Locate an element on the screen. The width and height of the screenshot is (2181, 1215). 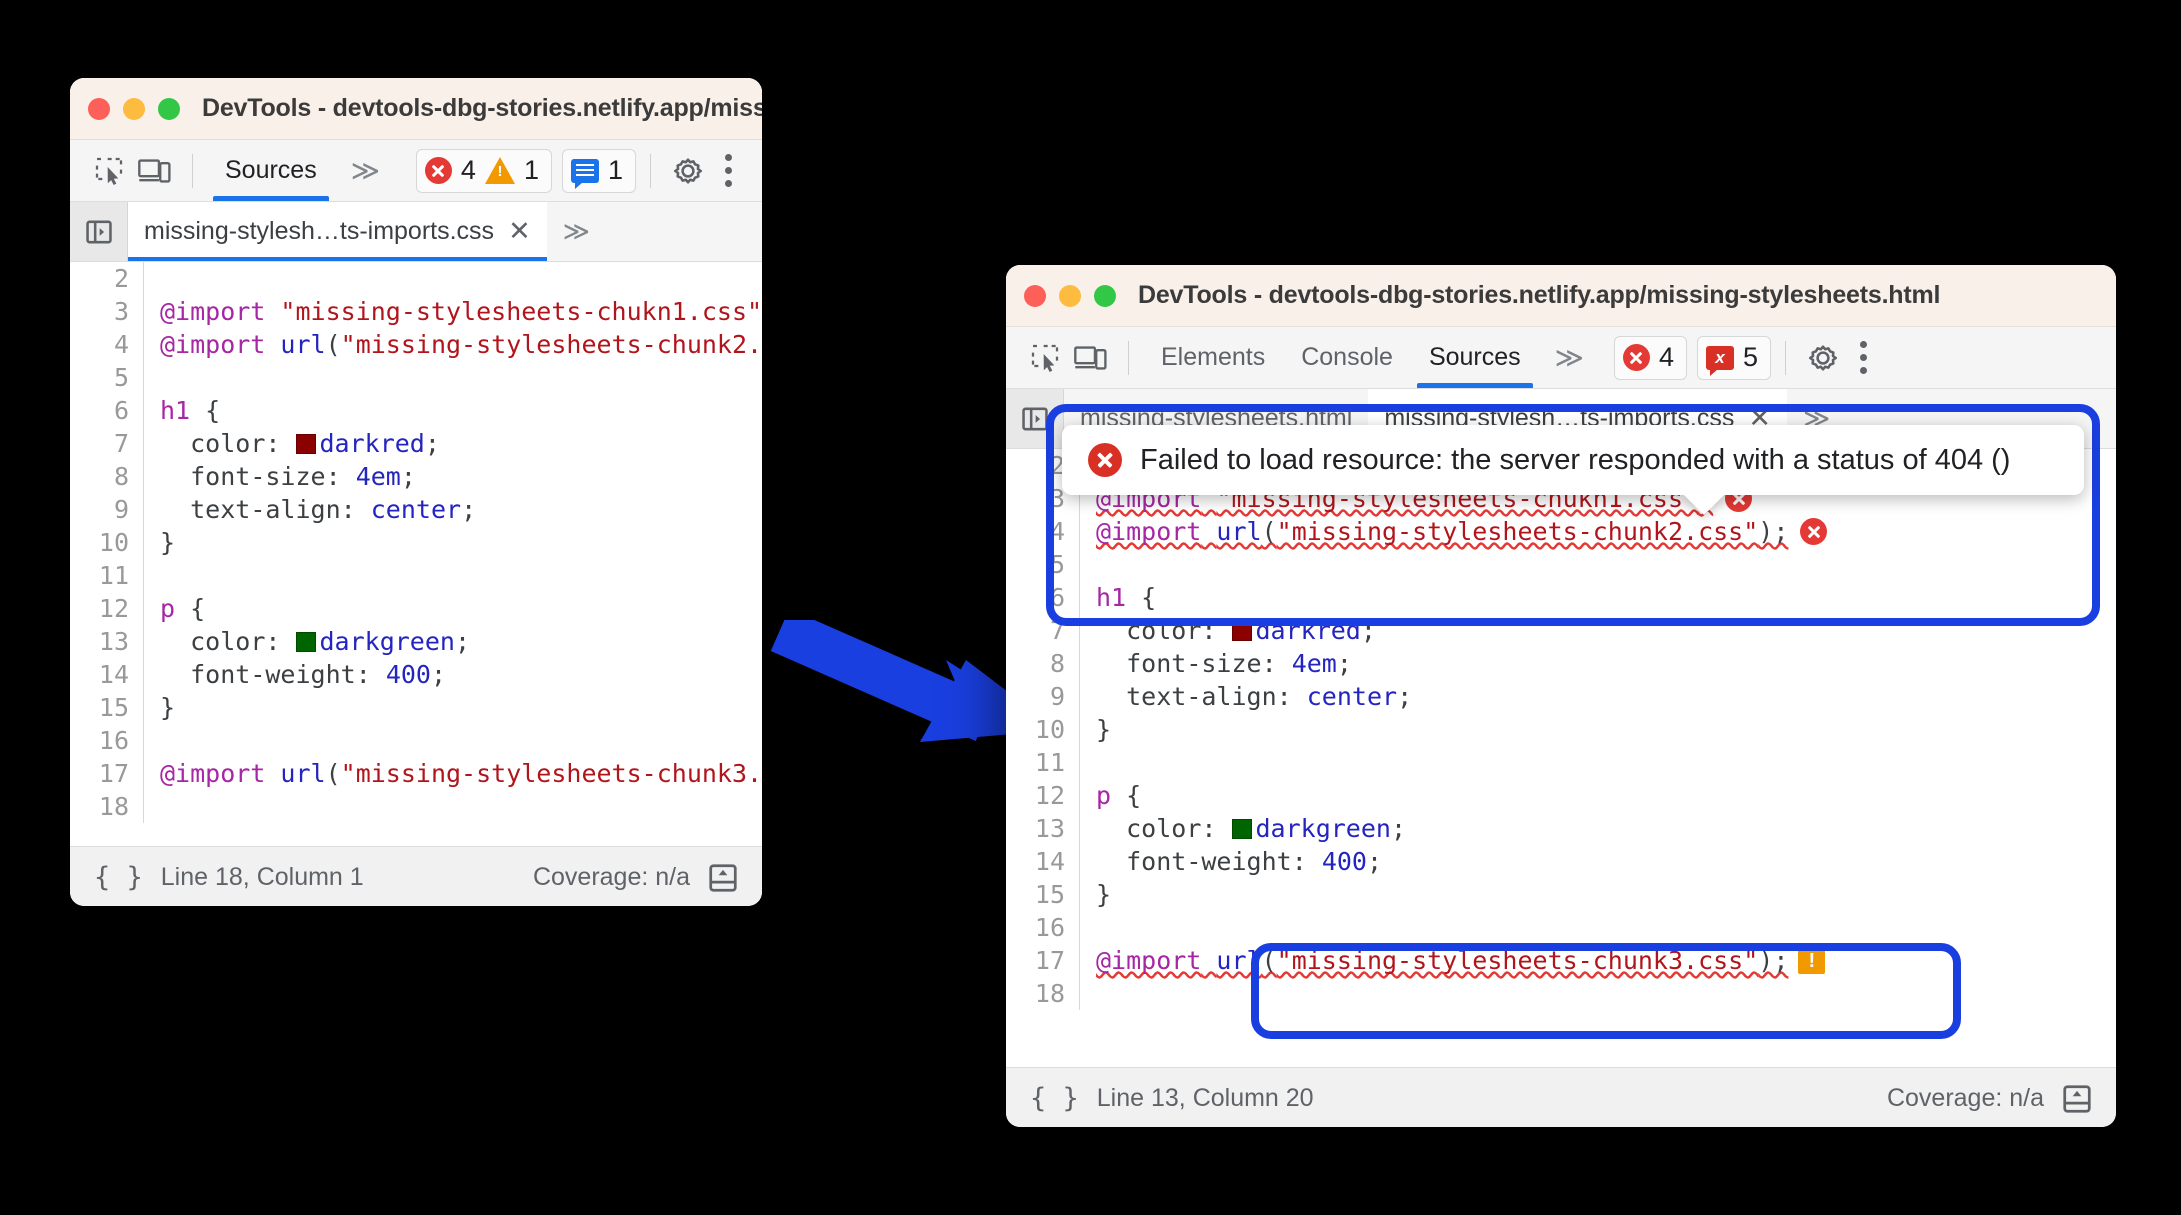
more-panels-chevron-icon-2: ≫ is located at coordinates (1569, 357).